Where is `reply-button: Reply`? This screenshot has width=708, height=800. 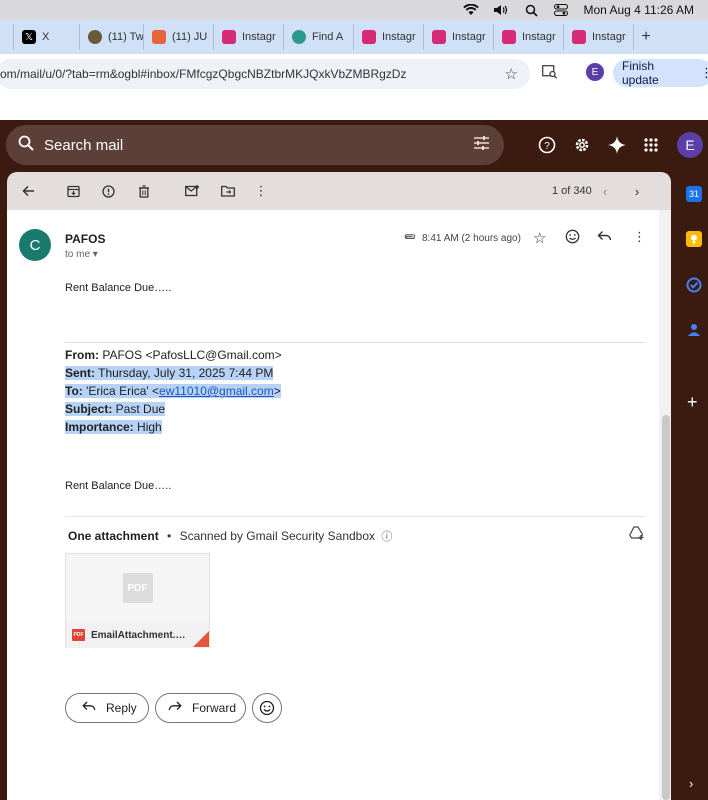 reply-button: Reply is located at coordinates (107, 708).